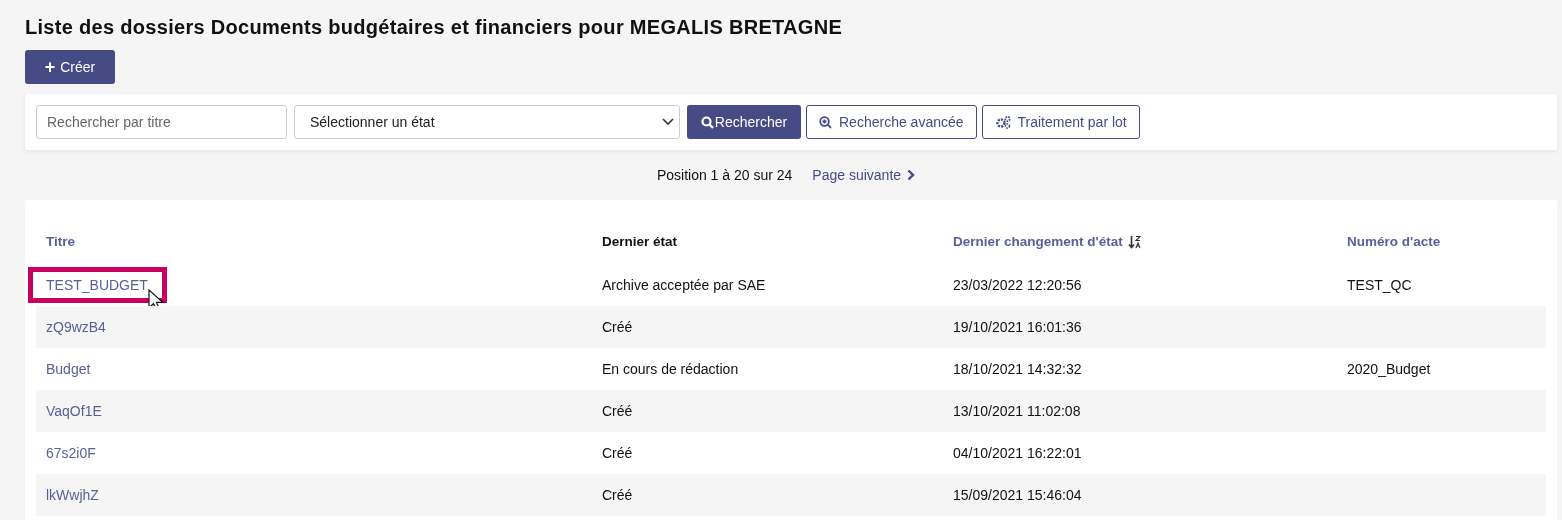  I want to click on table-row: lkWwjhZ Créé 15/09/2021 15:46:04, so click(791, 495).